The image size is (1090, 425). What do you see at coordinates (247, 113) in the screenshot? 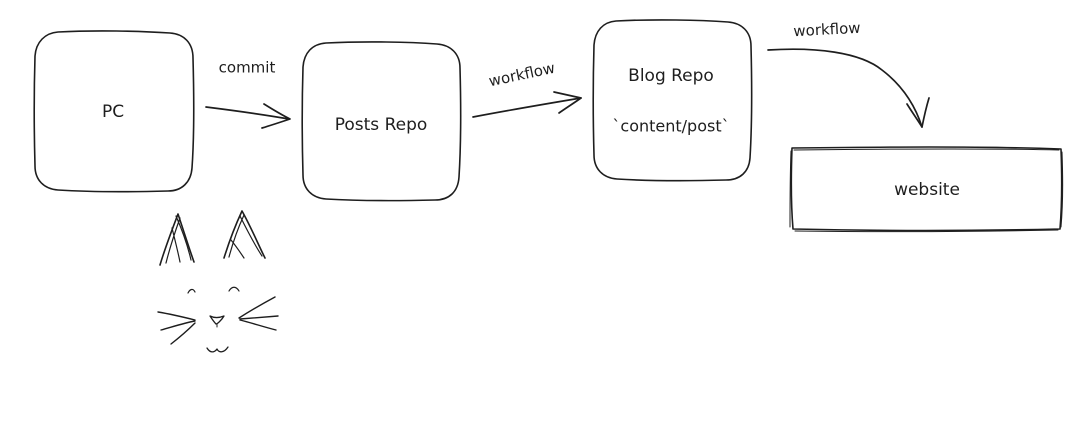
I see `edge-pc-to-posts-line` at bounding box center [247, 113].